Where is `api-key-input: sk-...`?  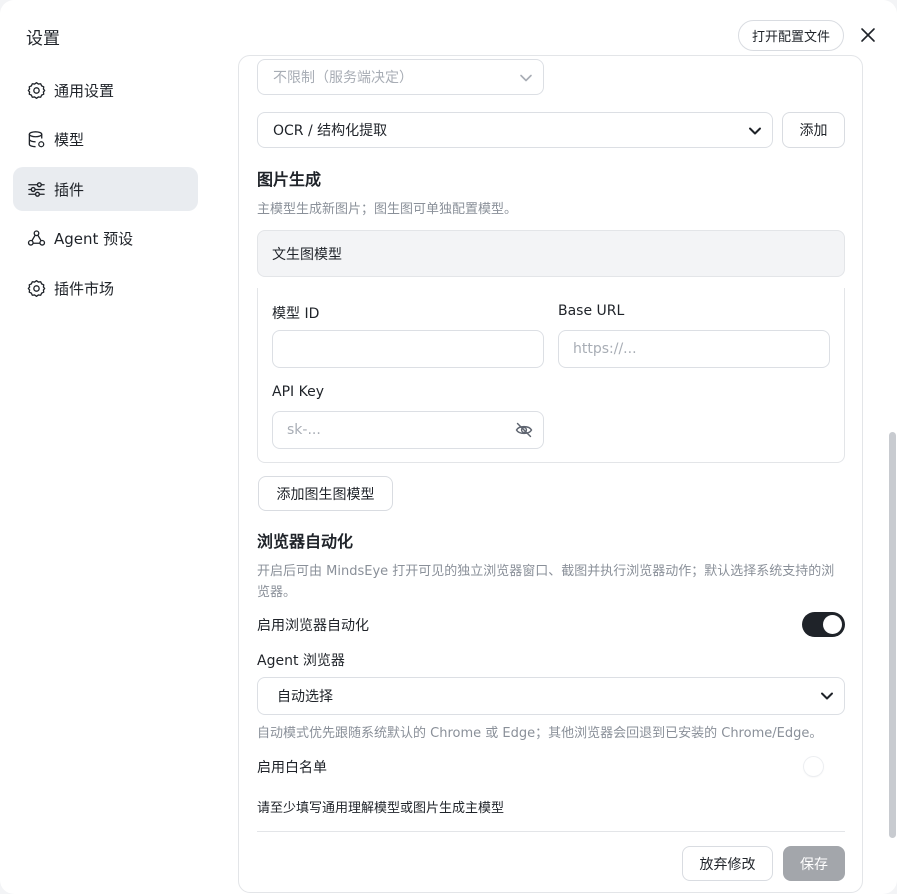 api-key-input: sk-... is located at coordinates (408, 430).